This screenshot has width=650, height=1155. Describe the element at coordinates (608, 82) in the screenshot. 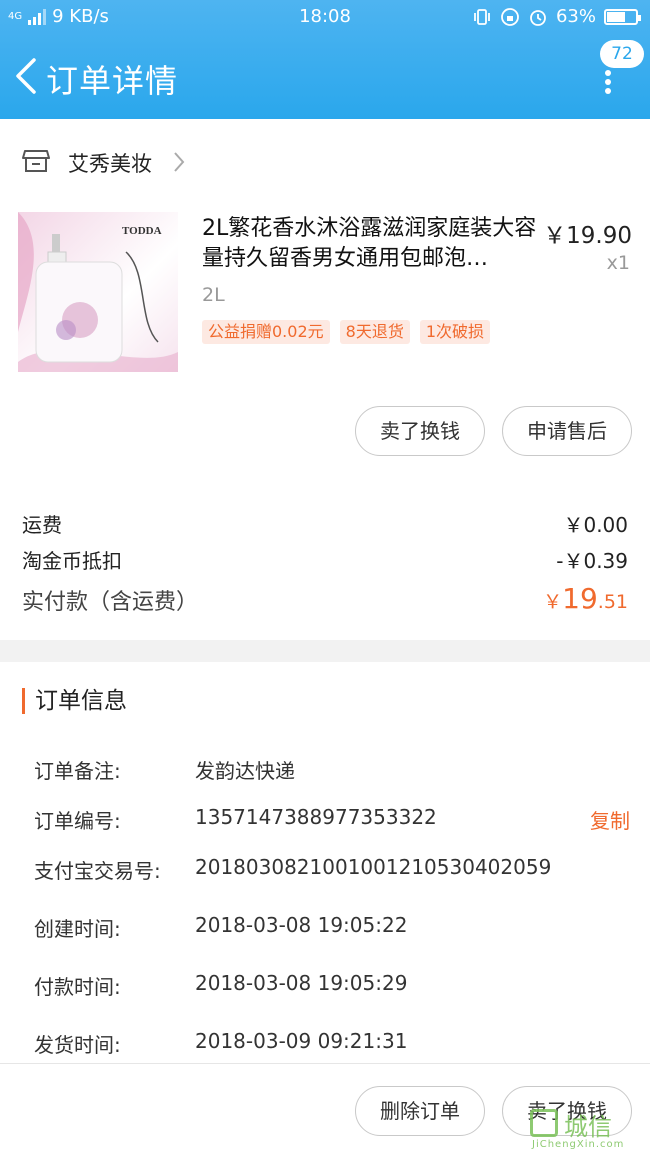

I see `more-menu-icon` at that location.